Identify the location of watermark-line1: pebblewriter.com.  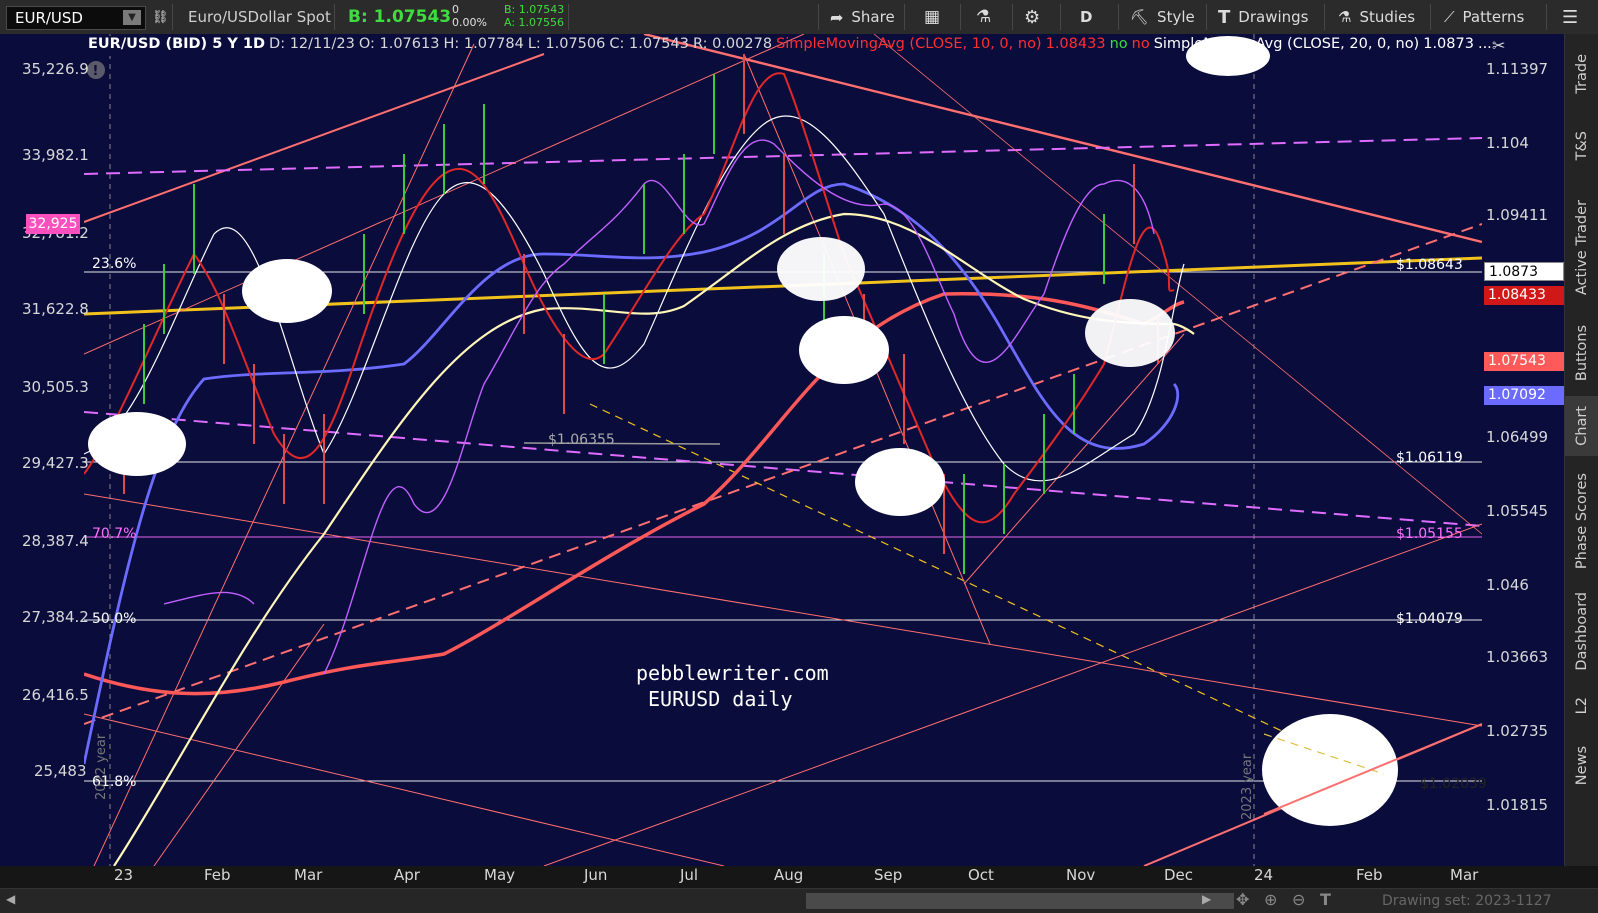
(732, 673).